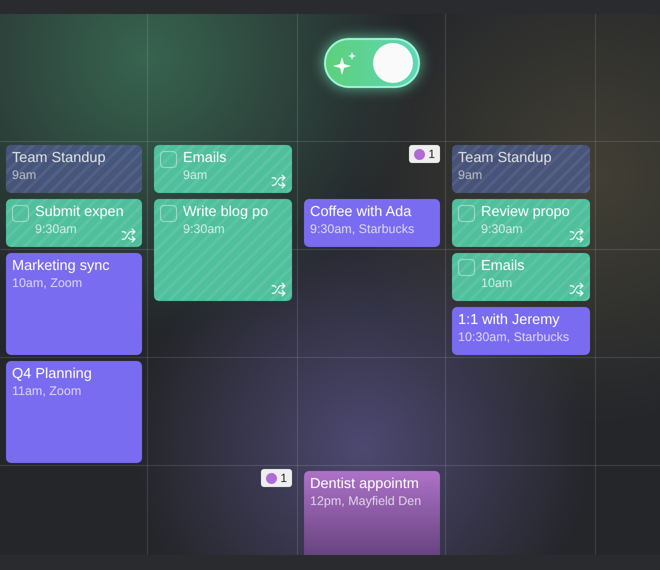 The image size is (660, 570). What do you see at coordinates (525, 212) in the screenshot?
I see `task-title: Review propo` at bounding box center [525, 212].